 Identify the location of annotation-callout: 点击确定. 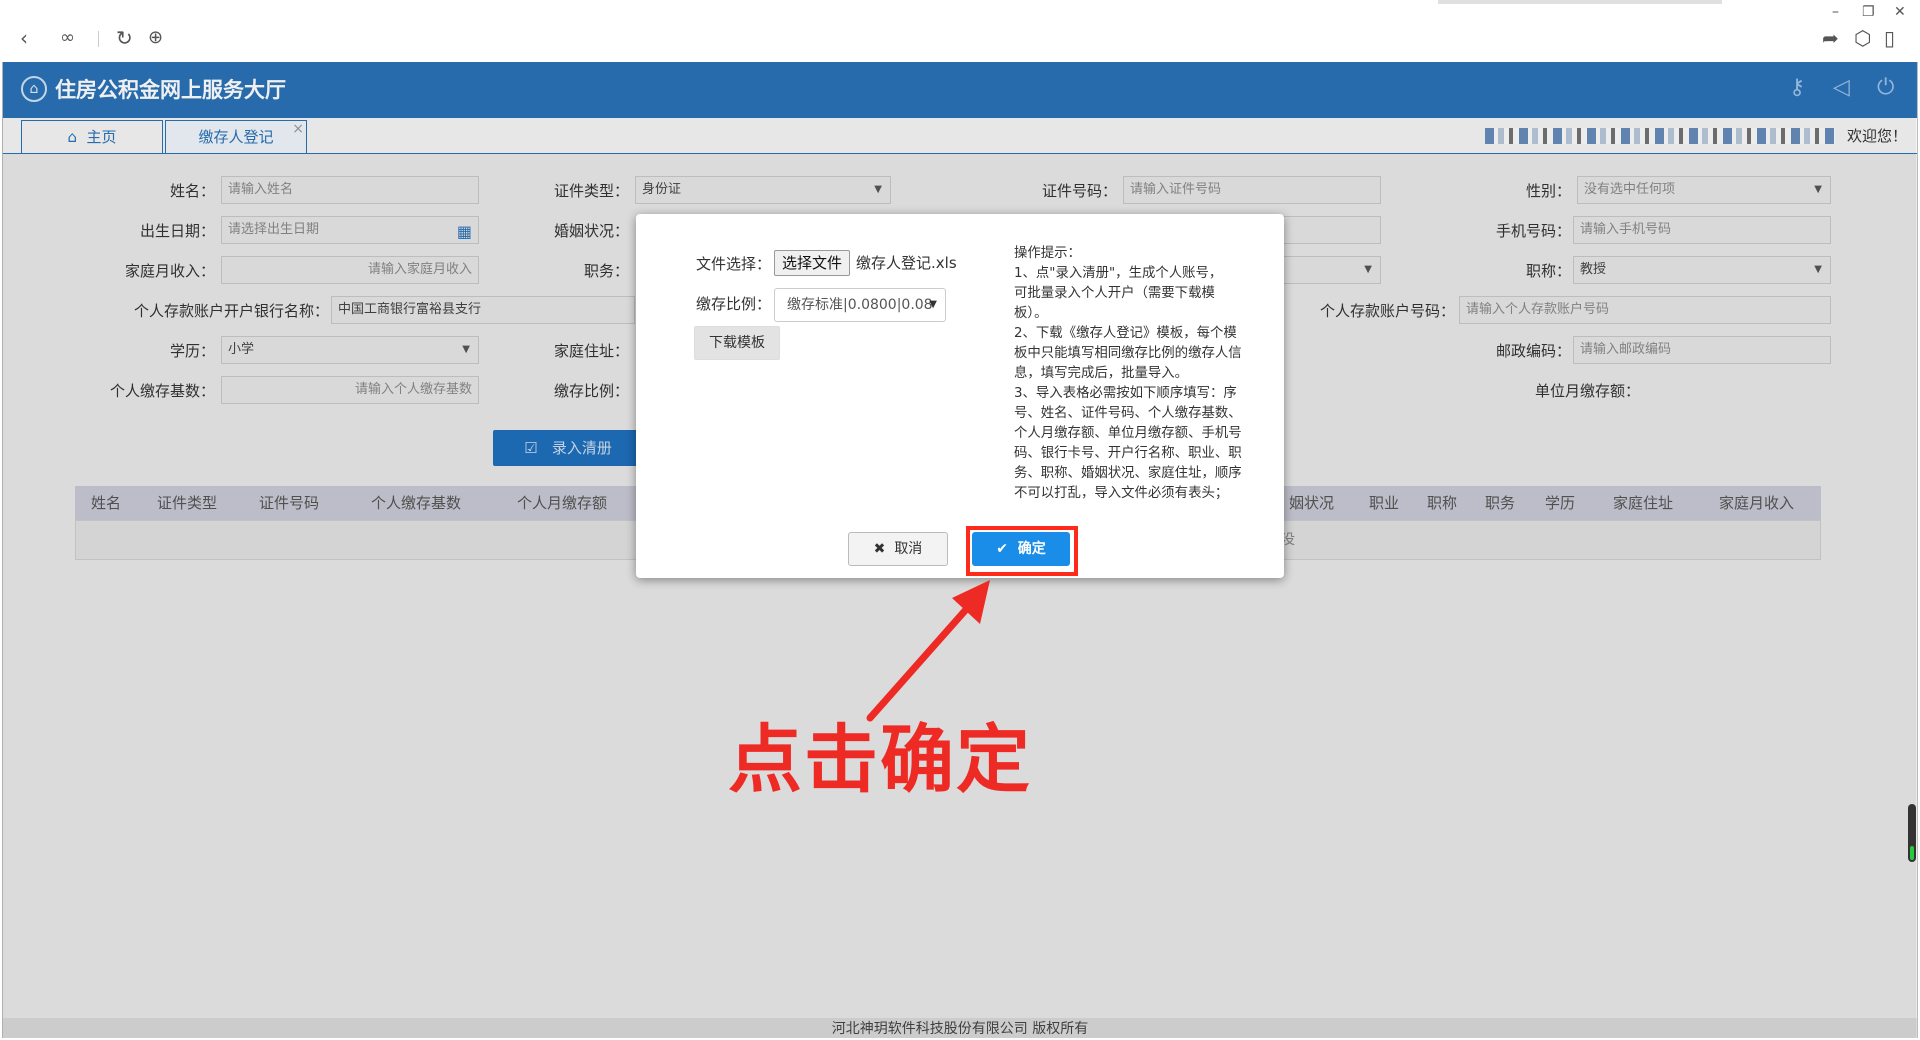
(880, 760).